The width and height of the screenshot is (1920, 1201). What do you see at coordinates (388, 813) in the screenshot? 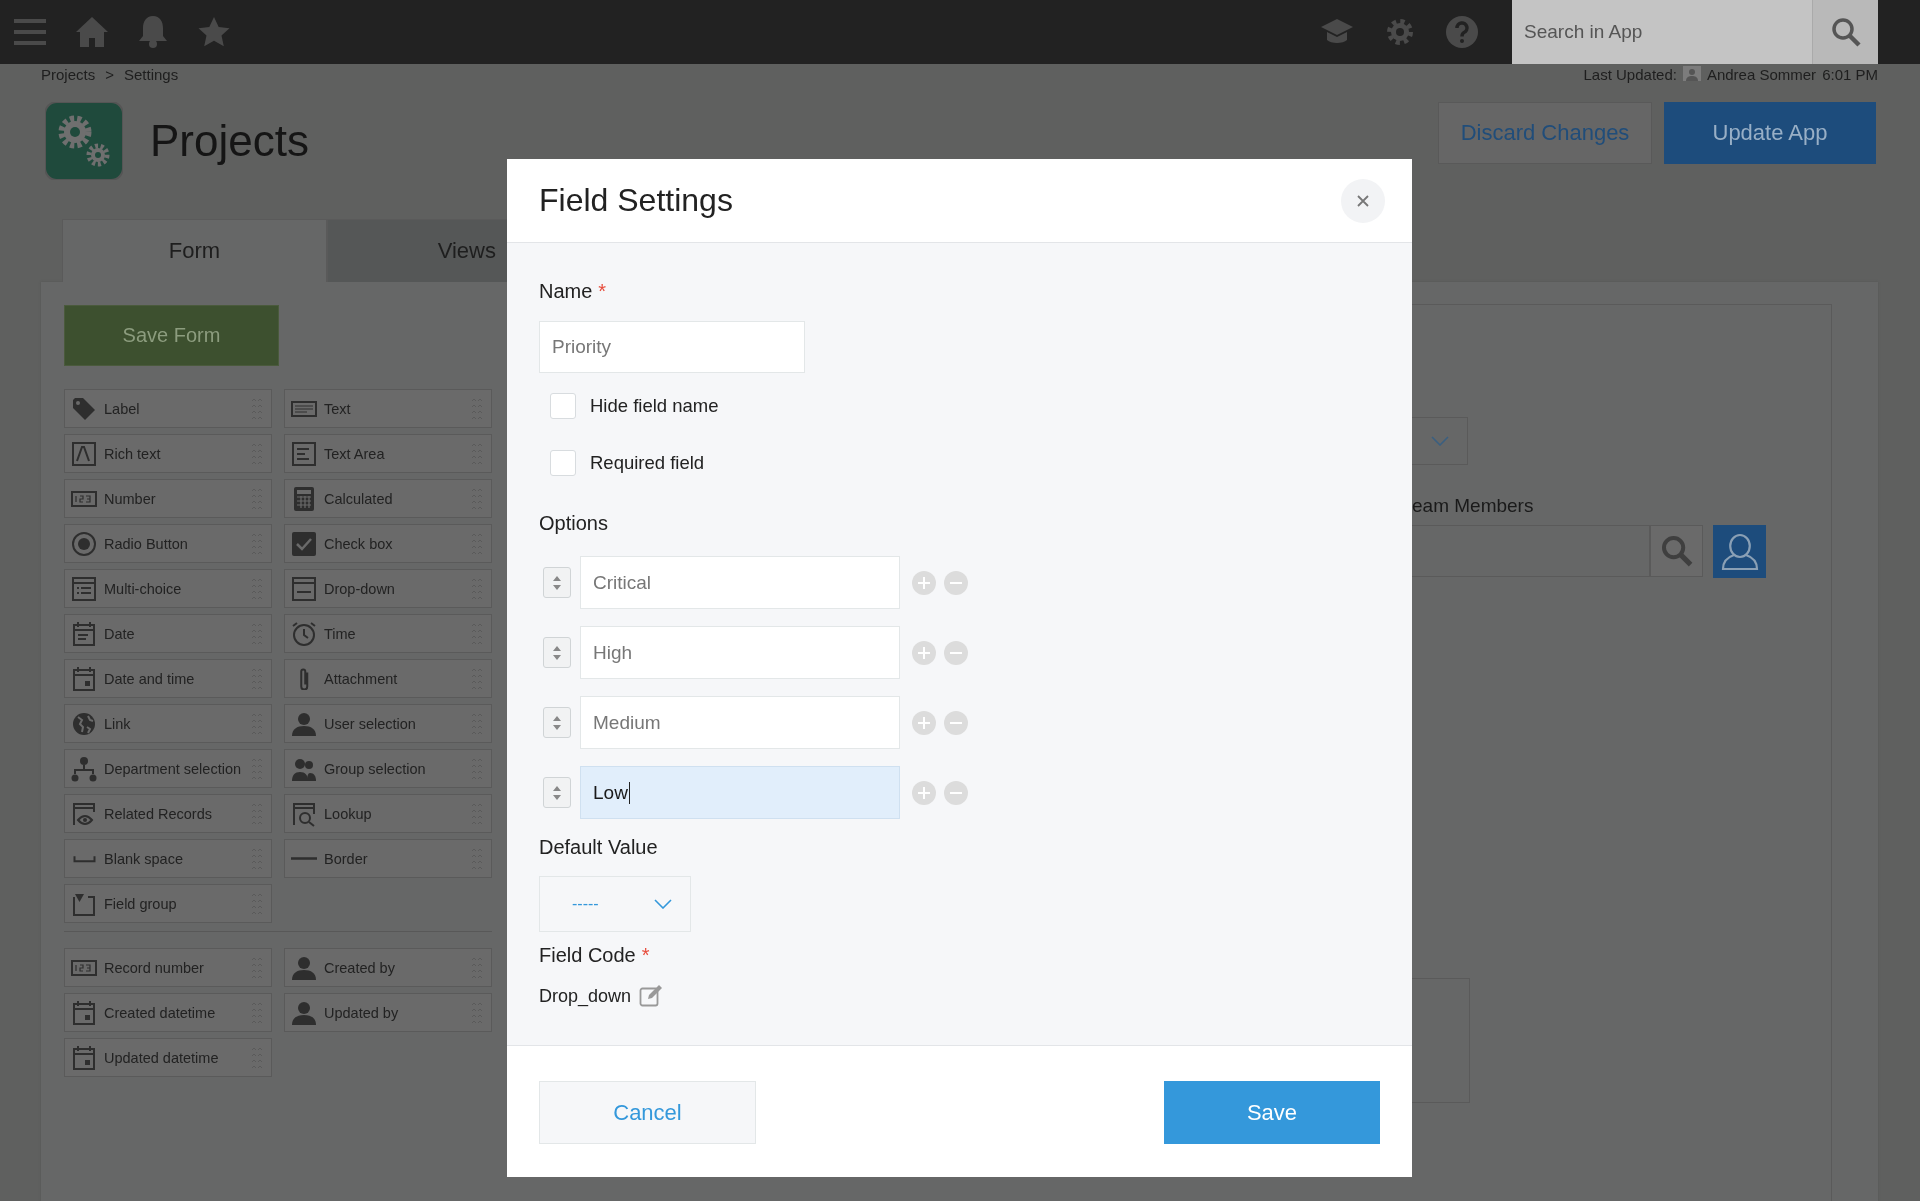
I see `field-type-item: Lookup` at bounding box center [388, 813].